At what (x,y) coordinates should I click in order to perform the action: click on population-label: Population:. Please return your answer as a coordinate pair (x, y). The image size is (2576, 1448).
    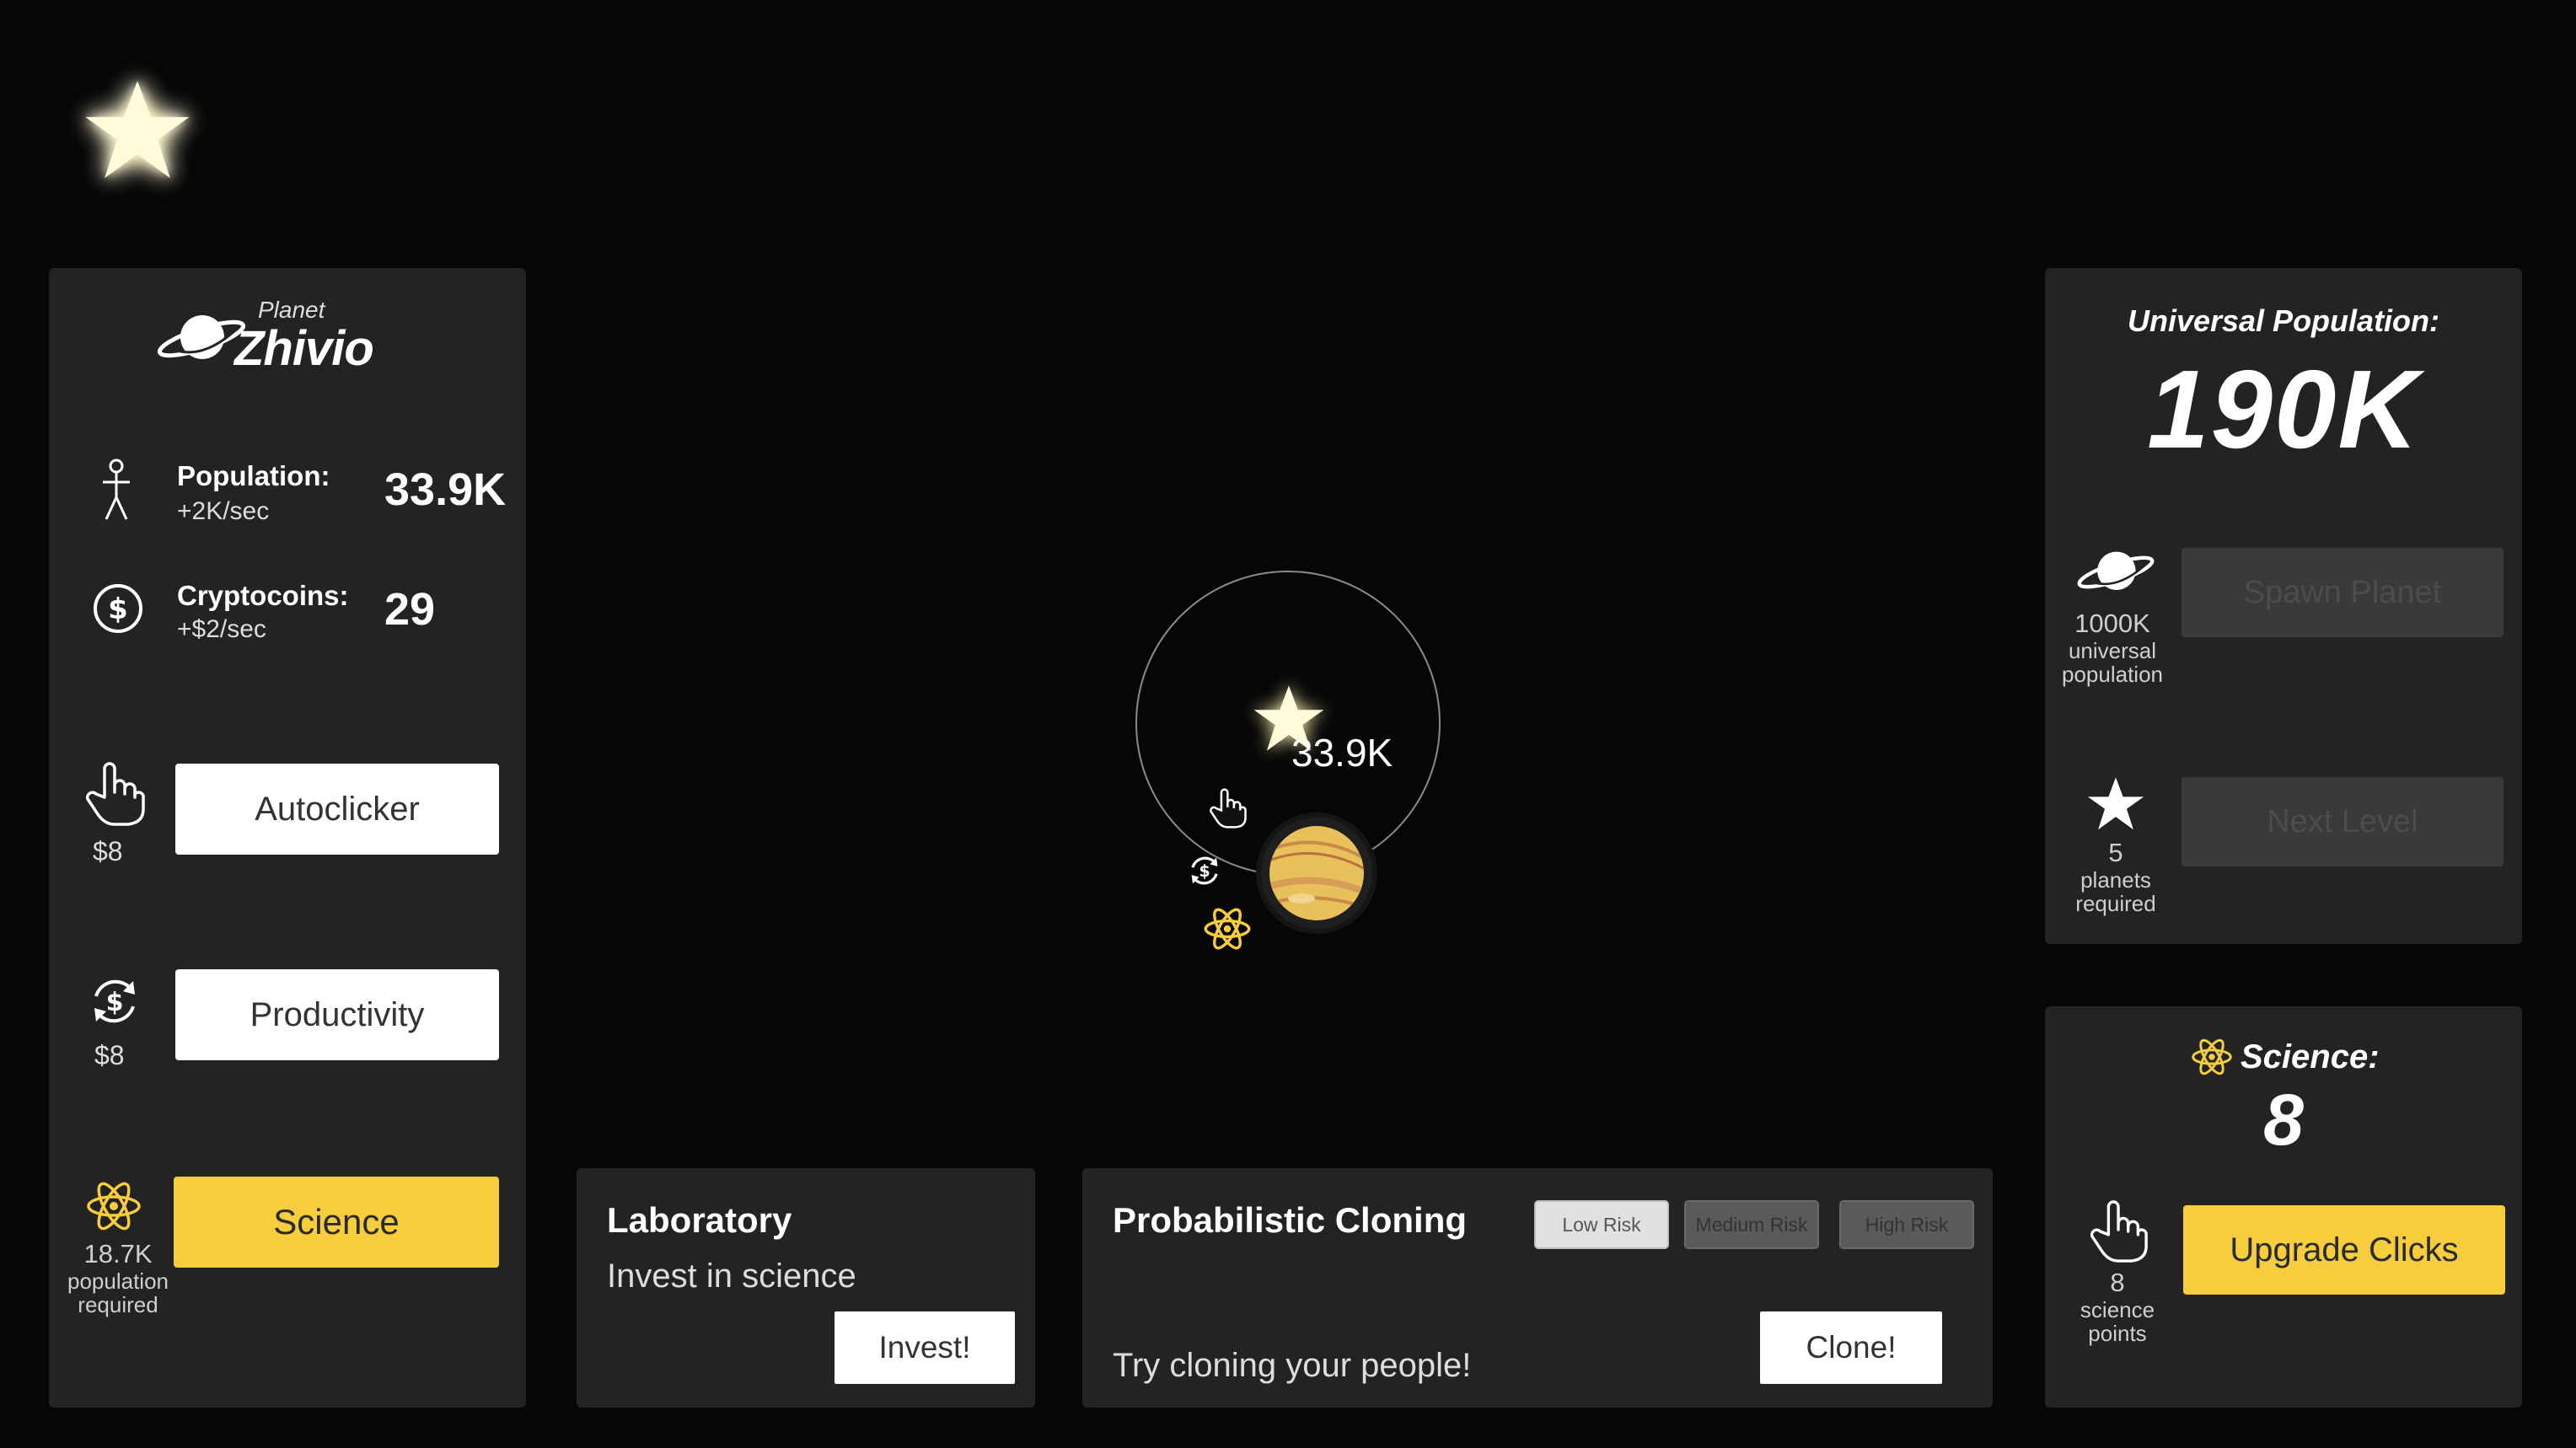
    Looking at the image, I should click on (253, 476).